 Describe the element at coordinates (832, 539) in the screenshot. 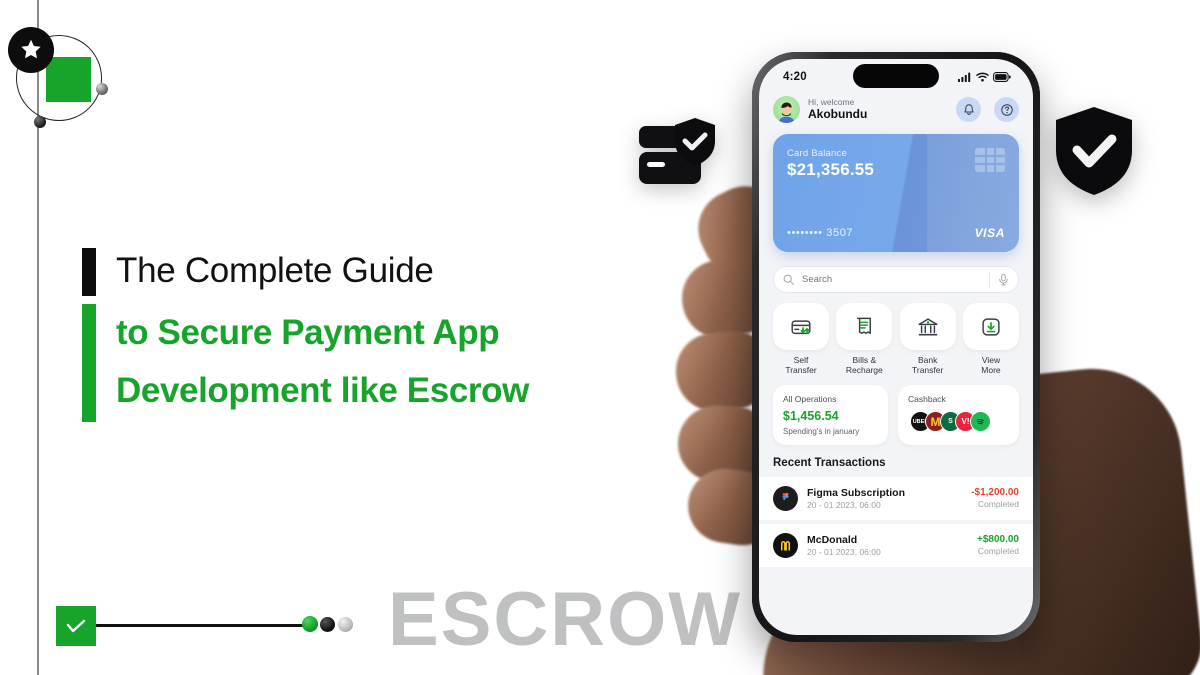

I see `transaction-name: McDonald` at that location.